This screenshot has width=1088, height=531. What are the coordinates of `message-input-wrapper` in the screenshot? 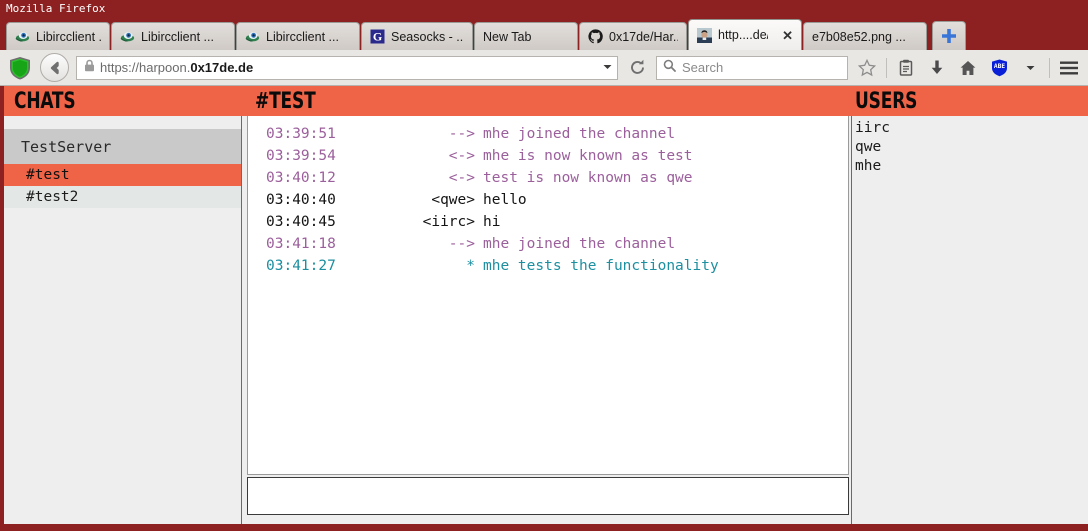 It's located at (548, 496).